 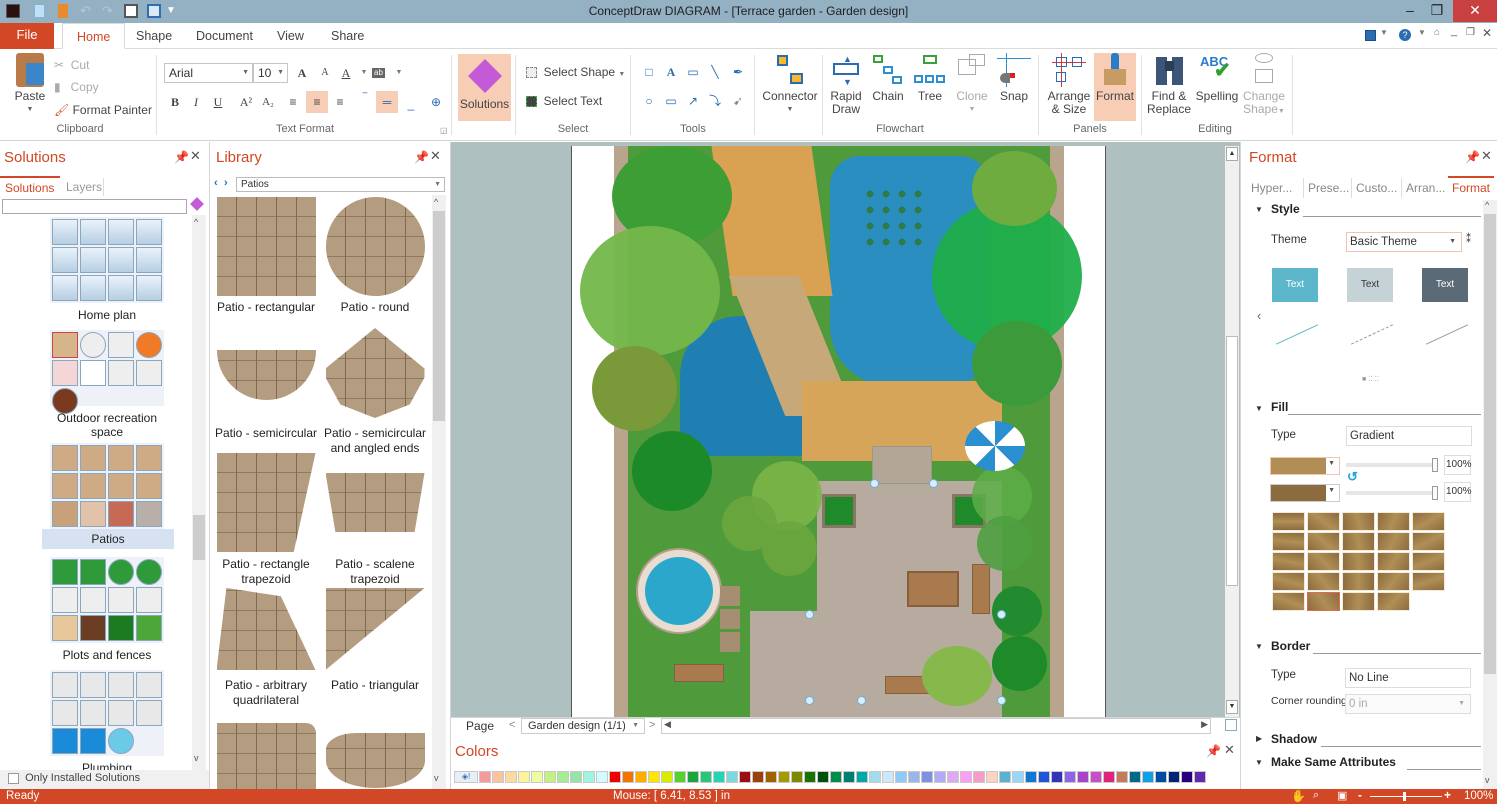 I want to click on library-item, so click(x=375, y=760).